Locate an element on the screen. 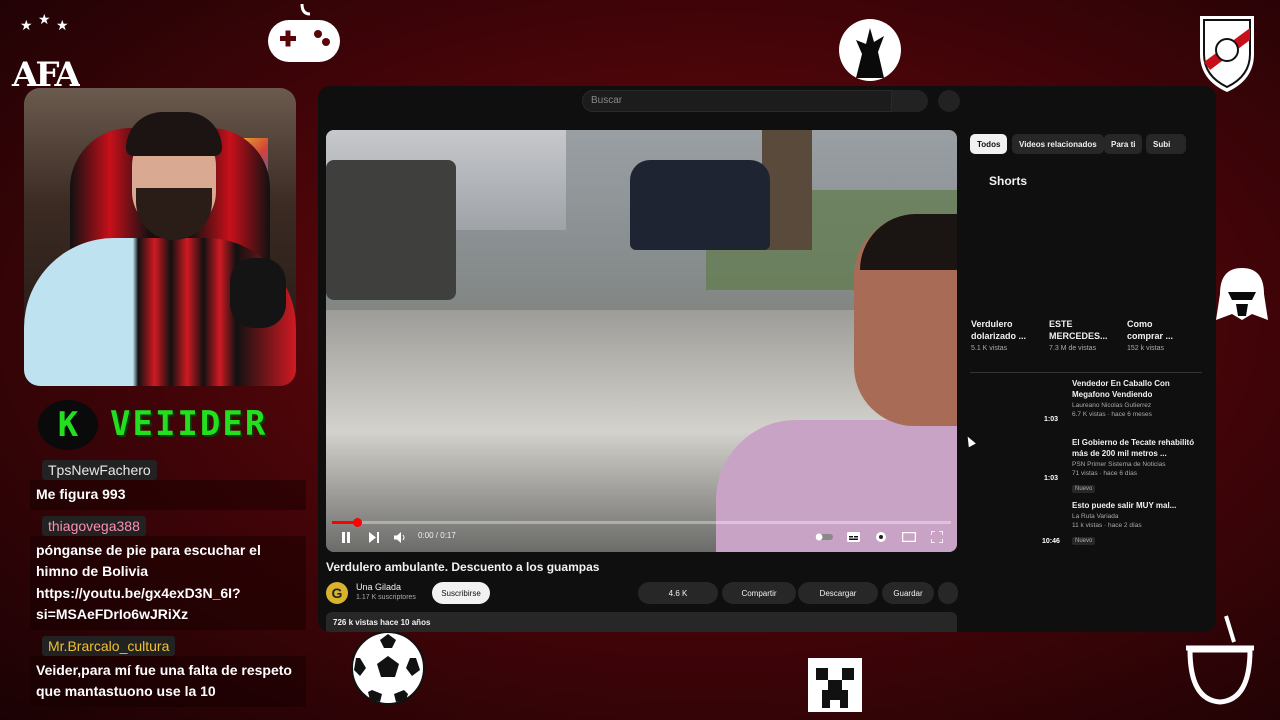 The width and height of the screenshot is (1280, 720). settings-icon is located at coordinates (881, 537).